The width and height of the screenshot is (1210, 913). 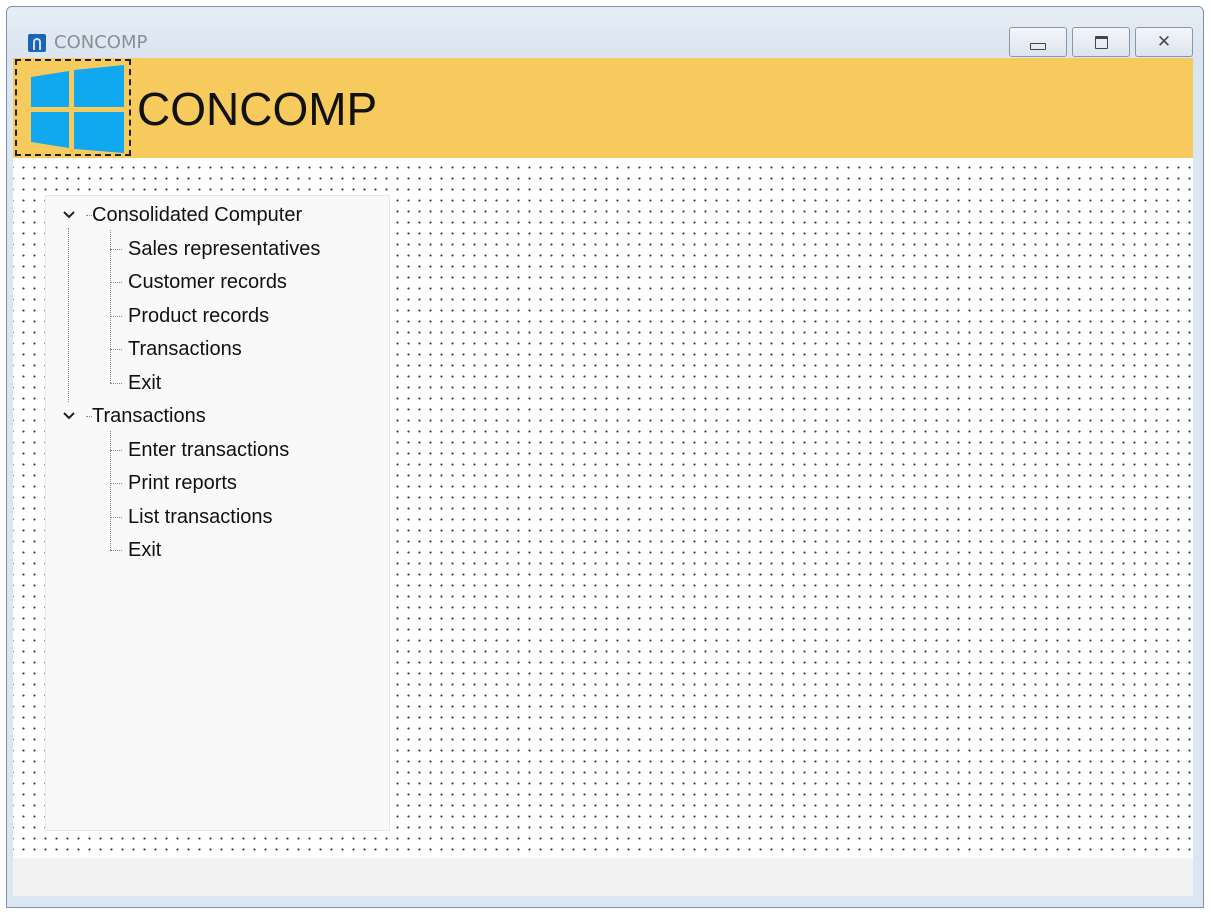 I want to click on tree-group-node: Transactions, so click(x=149, y=416).